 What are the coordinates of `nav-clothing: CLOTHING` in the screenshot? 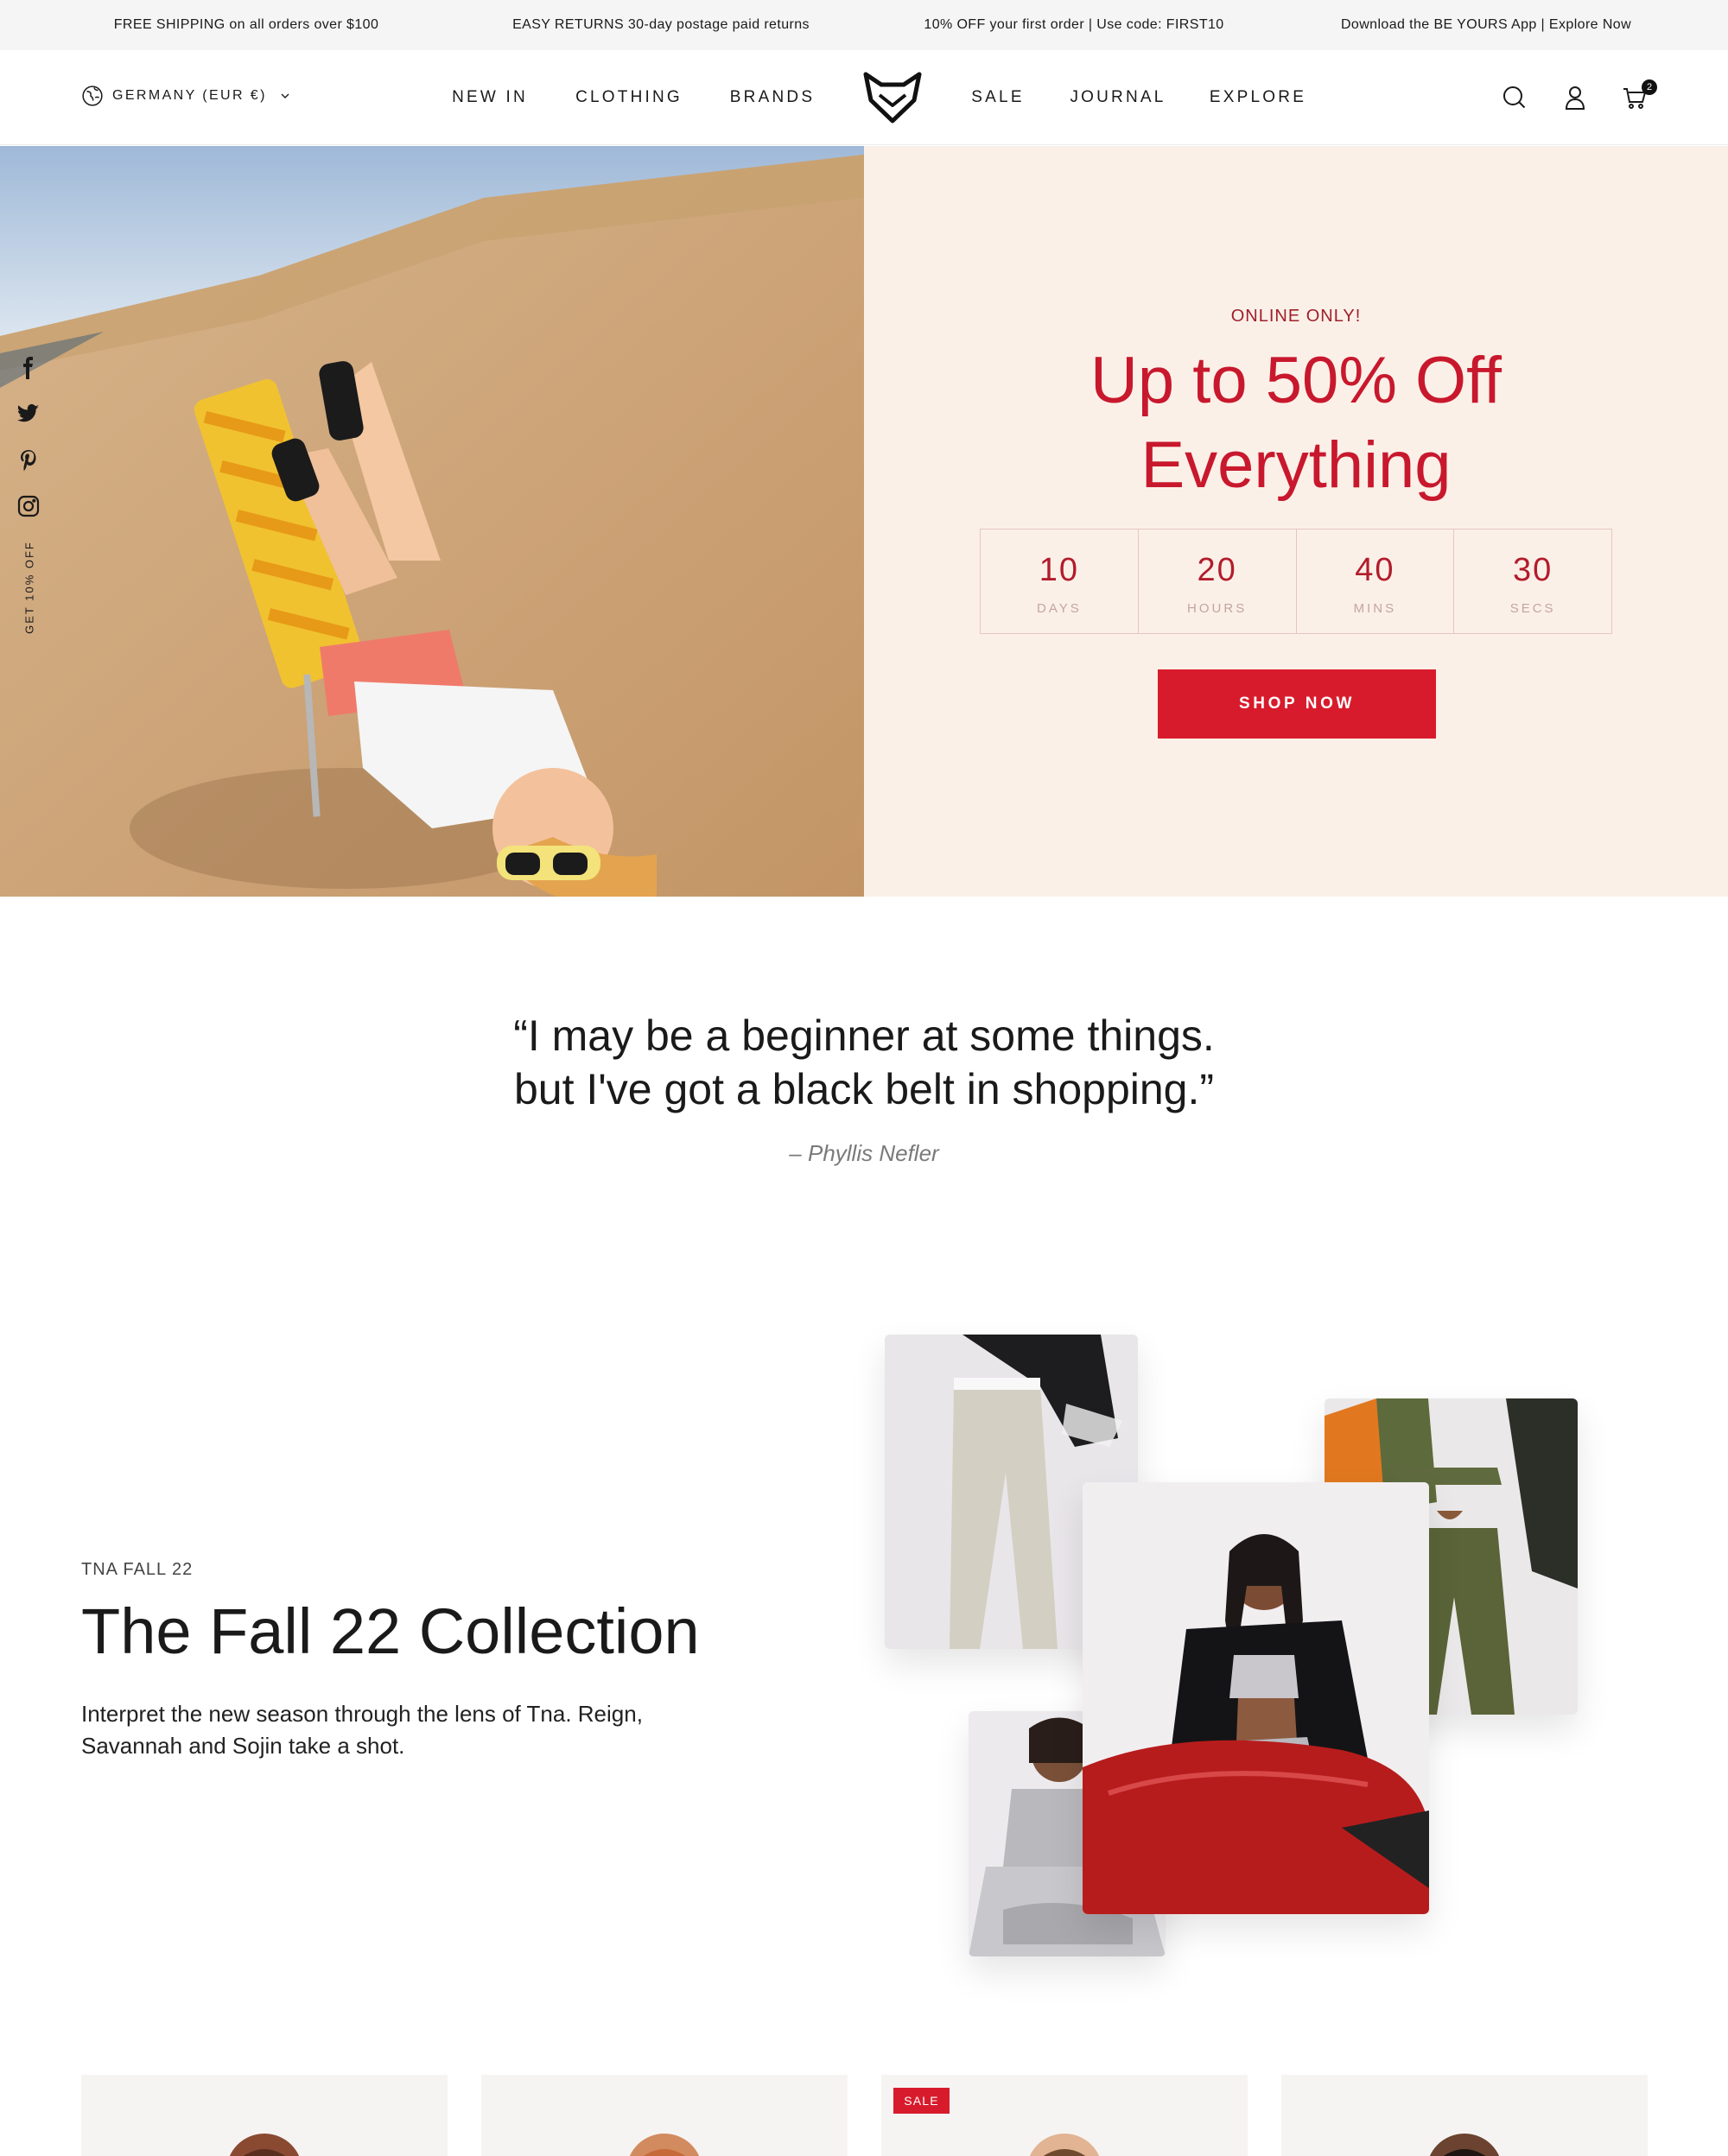 It's located at (629, 98).